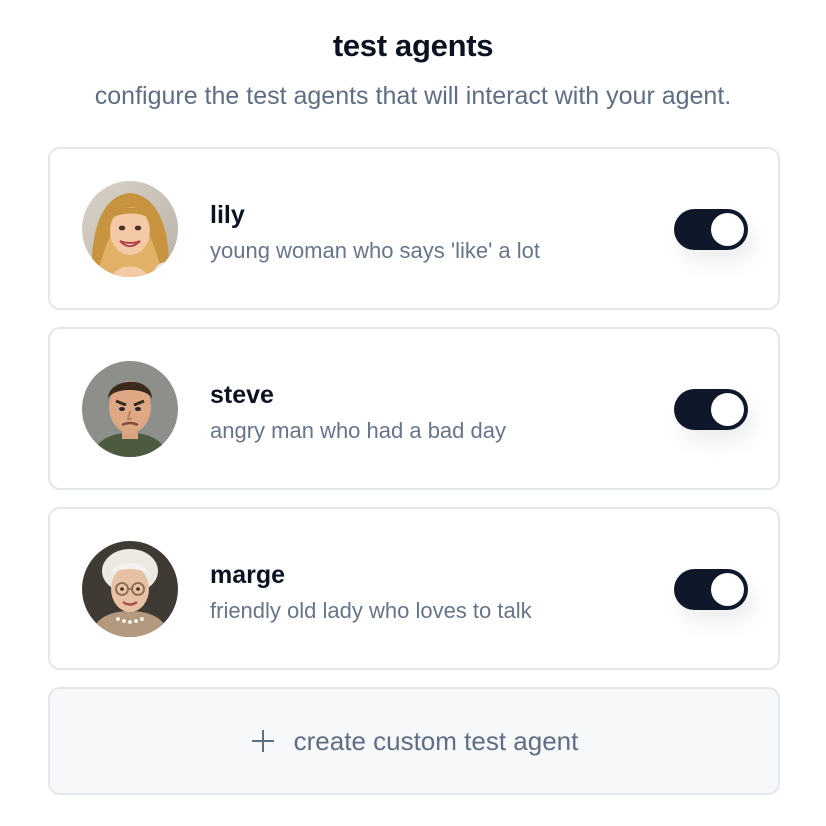  Describe the element at coordinates (371, 610) in the screenshot. I see `agent-description: friendly old lady who loves to talk` at that location.